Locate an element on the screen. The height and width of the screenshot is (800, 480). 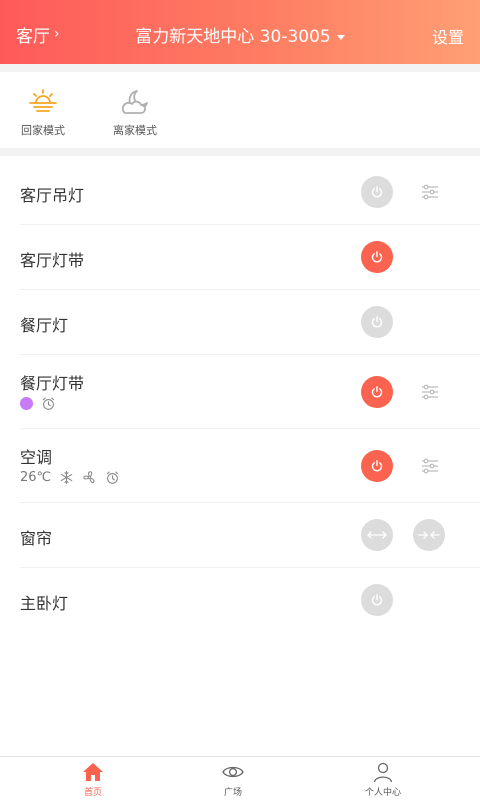
curtain-open-button is located at coordinates (377, 535).